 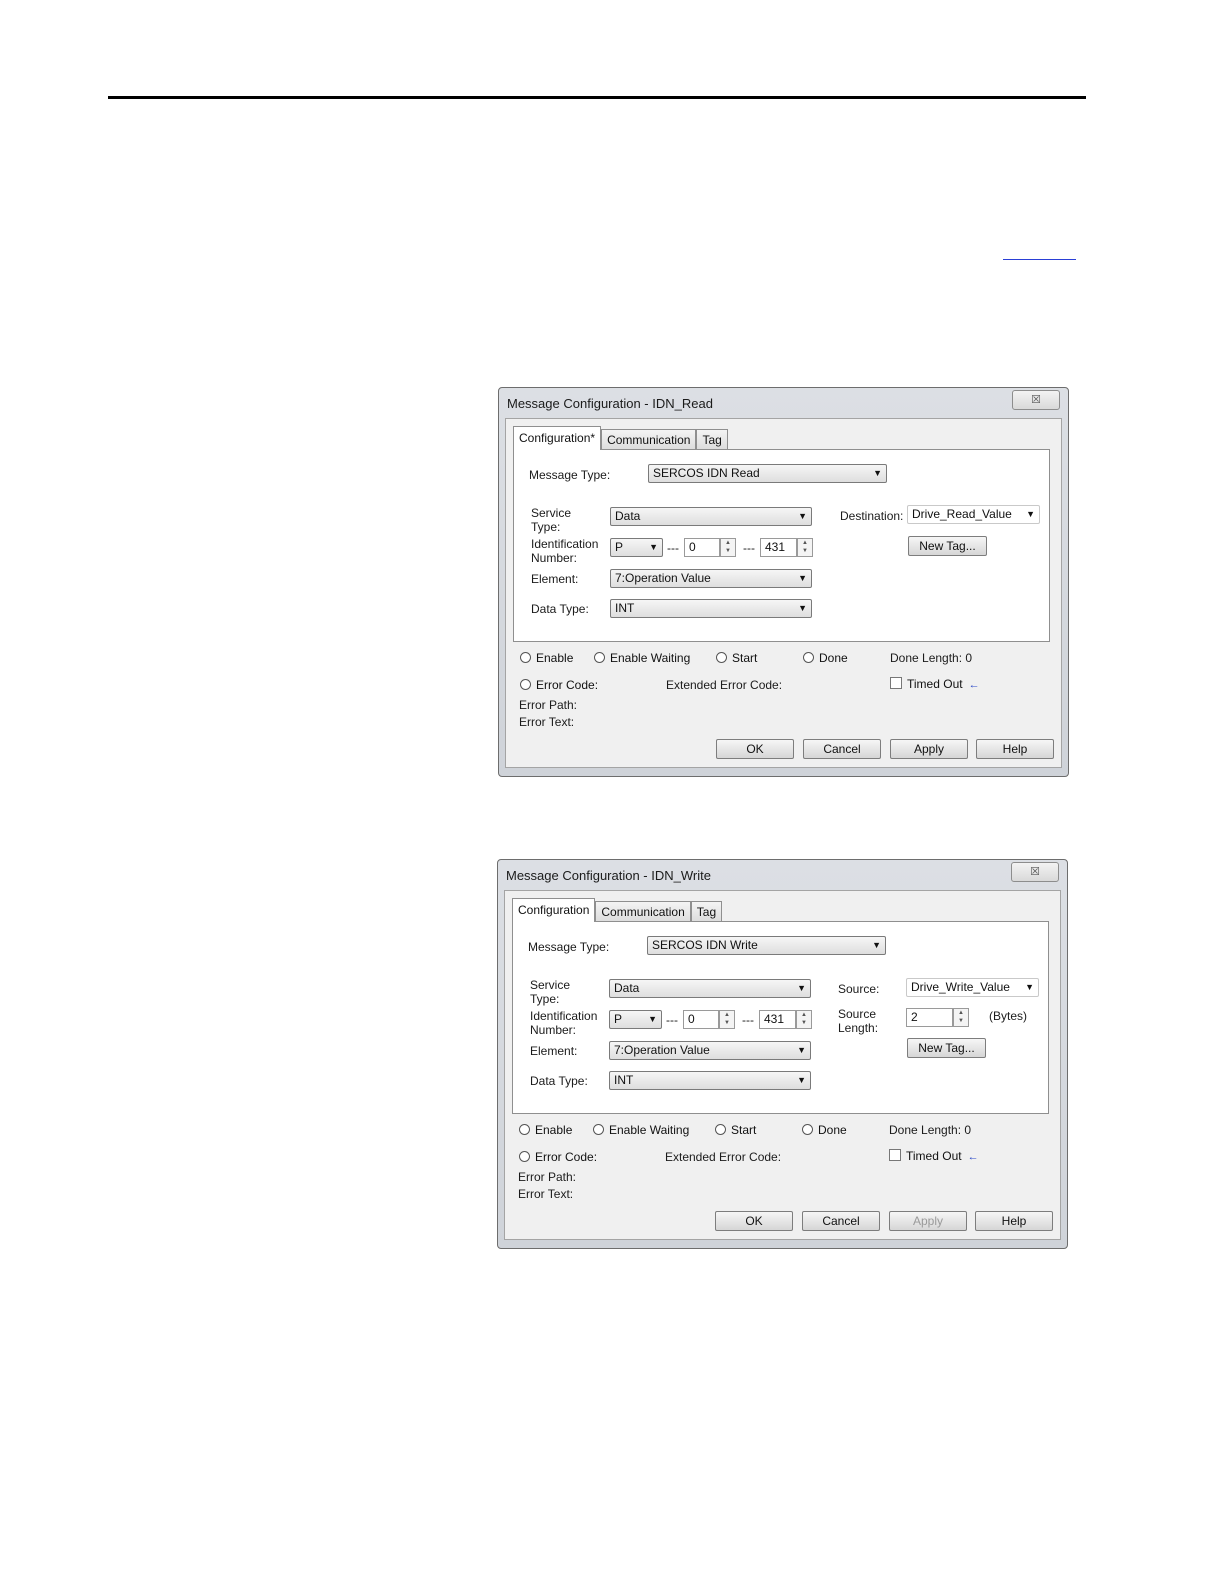 I want to click on source-select: Drive_Write_Value ▼, so click(x=972, y=987).